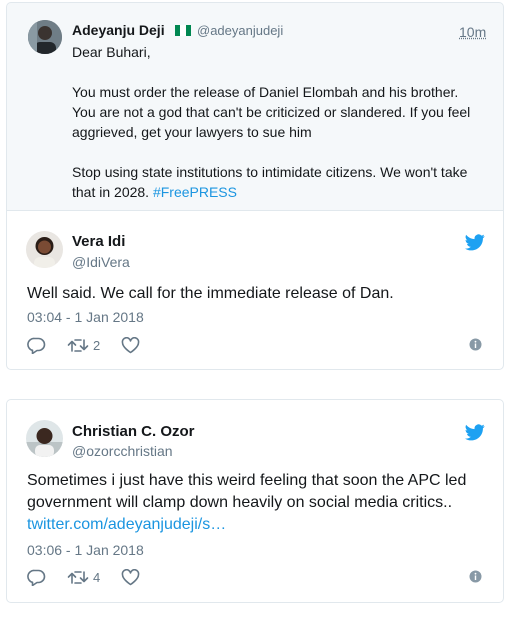 Image resolution: width=507 pixels, height=624 pixels. What do you see at coordinates (97, 577) in the screenshot?
I see `retweet-count: 4` at bounding box center [97, 577].